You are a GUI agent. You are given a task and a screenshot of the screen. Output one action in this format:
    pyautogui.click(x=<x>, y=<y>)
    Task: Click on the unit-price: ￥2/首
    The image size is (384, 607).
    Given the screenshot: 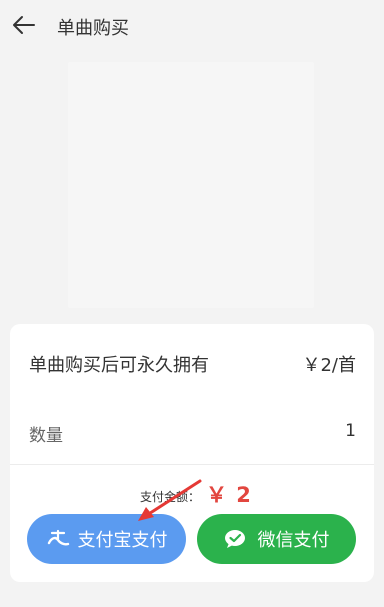 What is the action you would take?
    pyautogui.click(x=329, y=365)
    